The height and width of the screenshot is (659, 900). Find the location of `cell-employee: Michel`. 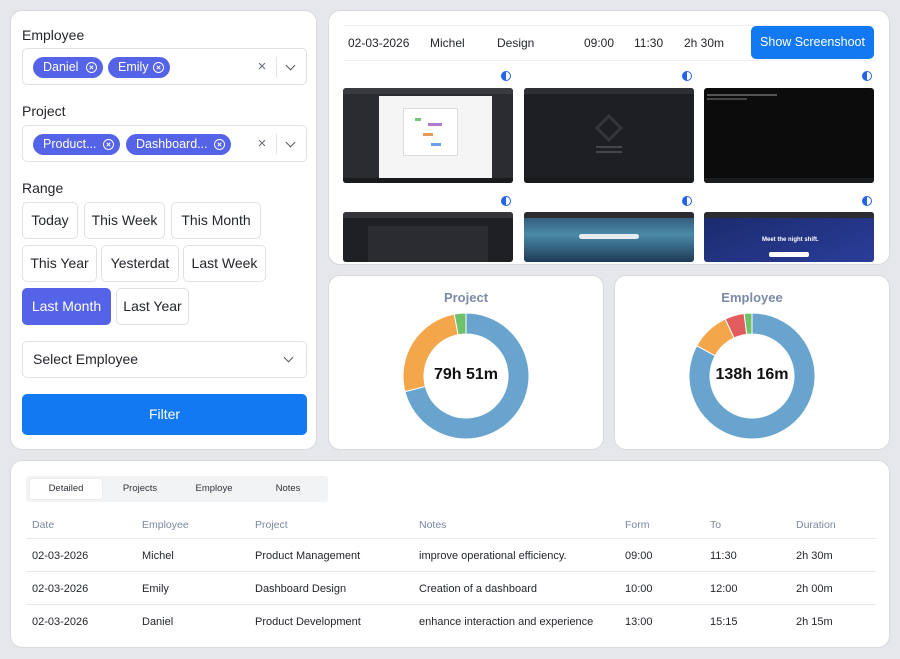

cell-employee: Michel is located at coordinates (158, 556).